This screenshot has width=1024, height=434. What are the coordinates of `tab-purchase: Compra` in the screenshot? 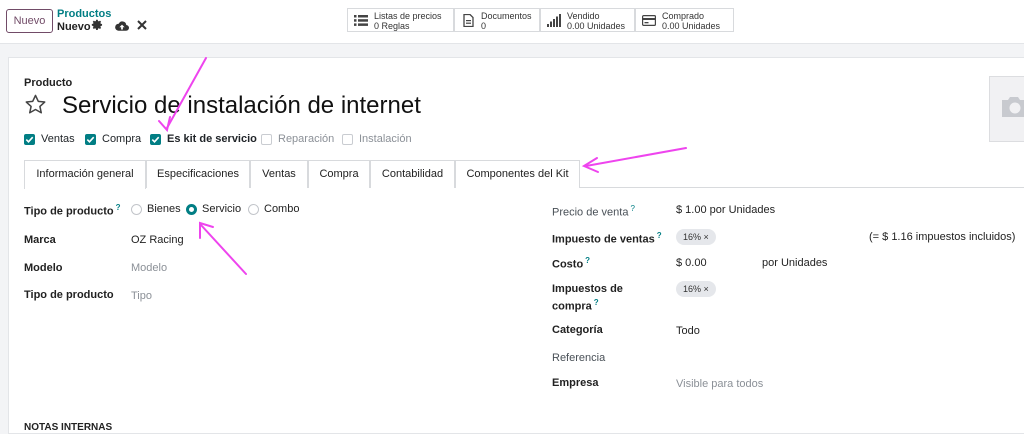 It's located at (339, 174).